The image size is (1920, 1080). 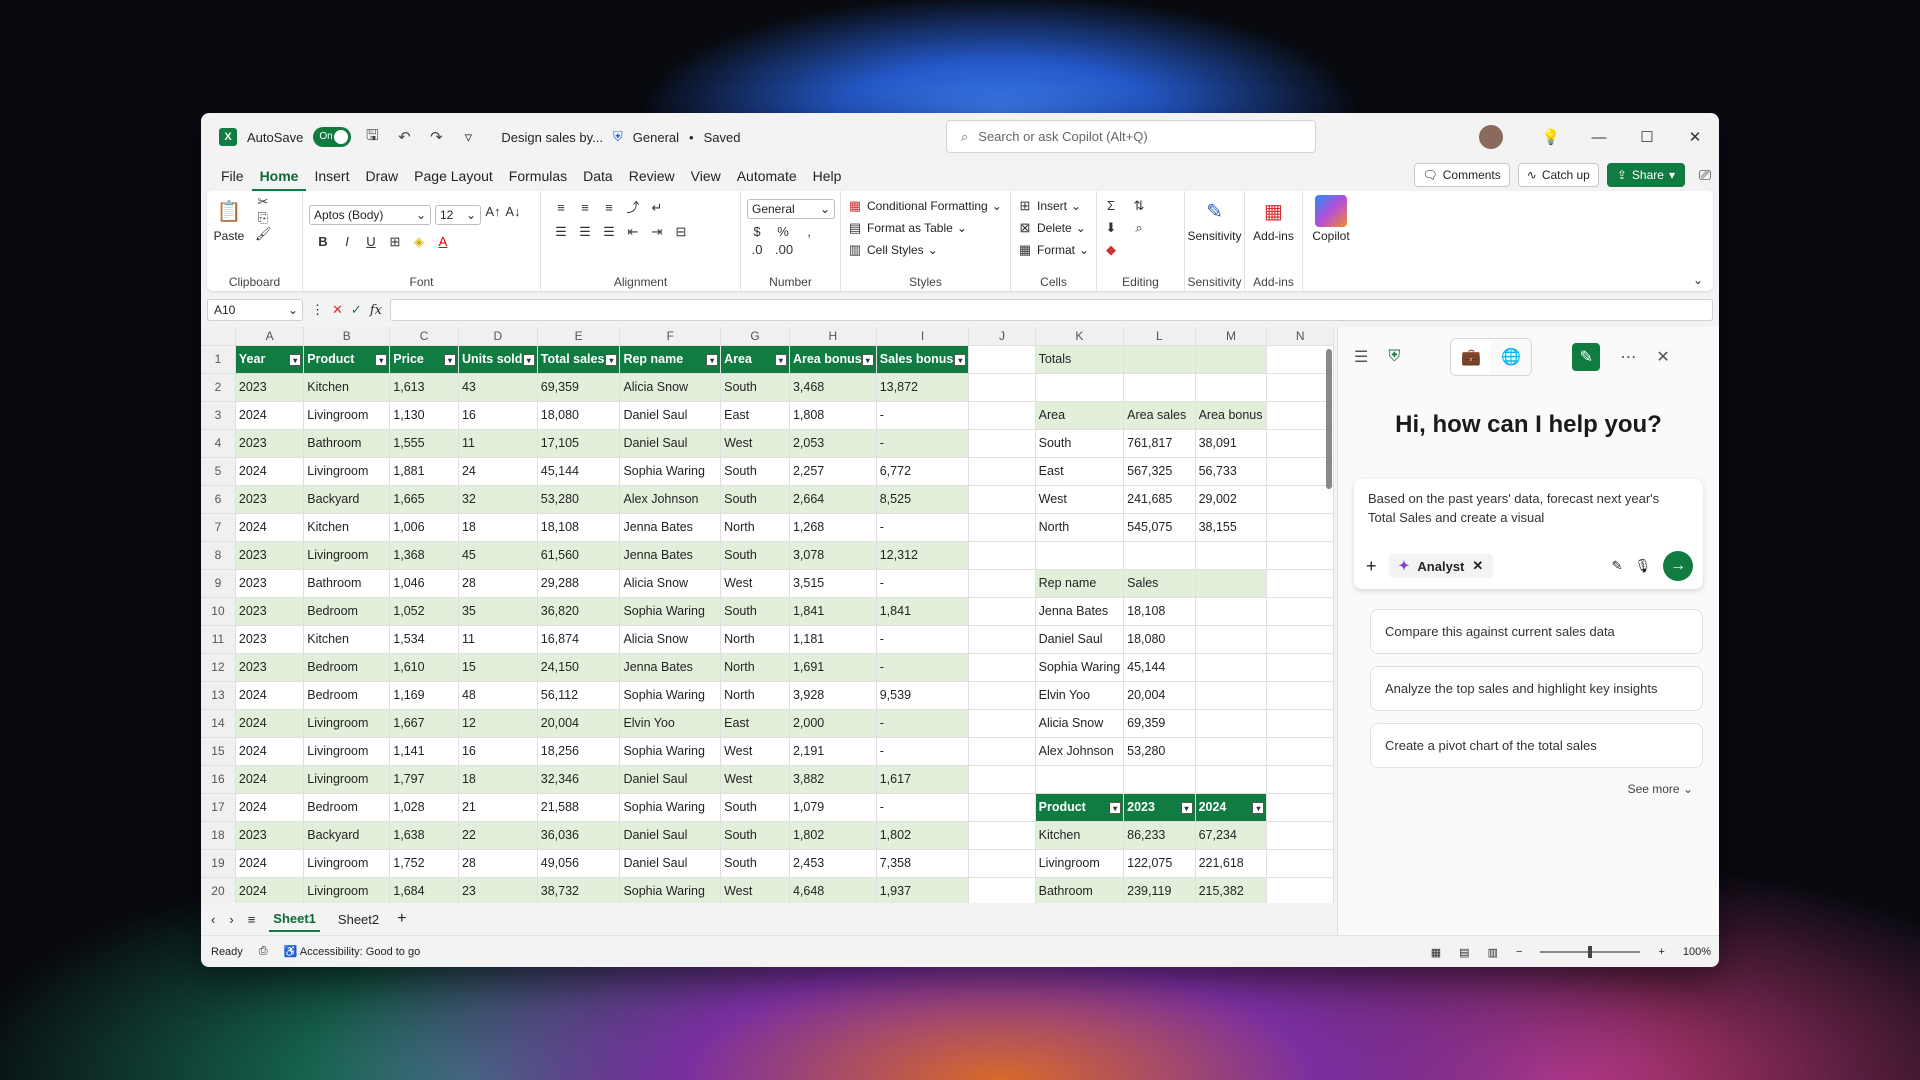 I want to click on table-cell: -, so click(x=923, y=527).